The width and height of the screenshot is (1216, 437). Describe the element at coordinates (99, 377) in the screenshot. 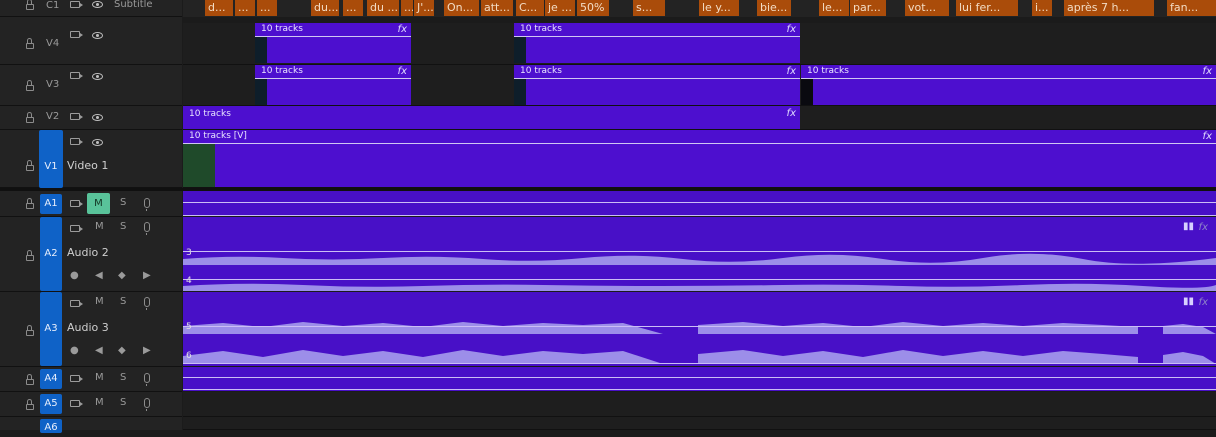

I see `mute-button-a4: M` at that location.